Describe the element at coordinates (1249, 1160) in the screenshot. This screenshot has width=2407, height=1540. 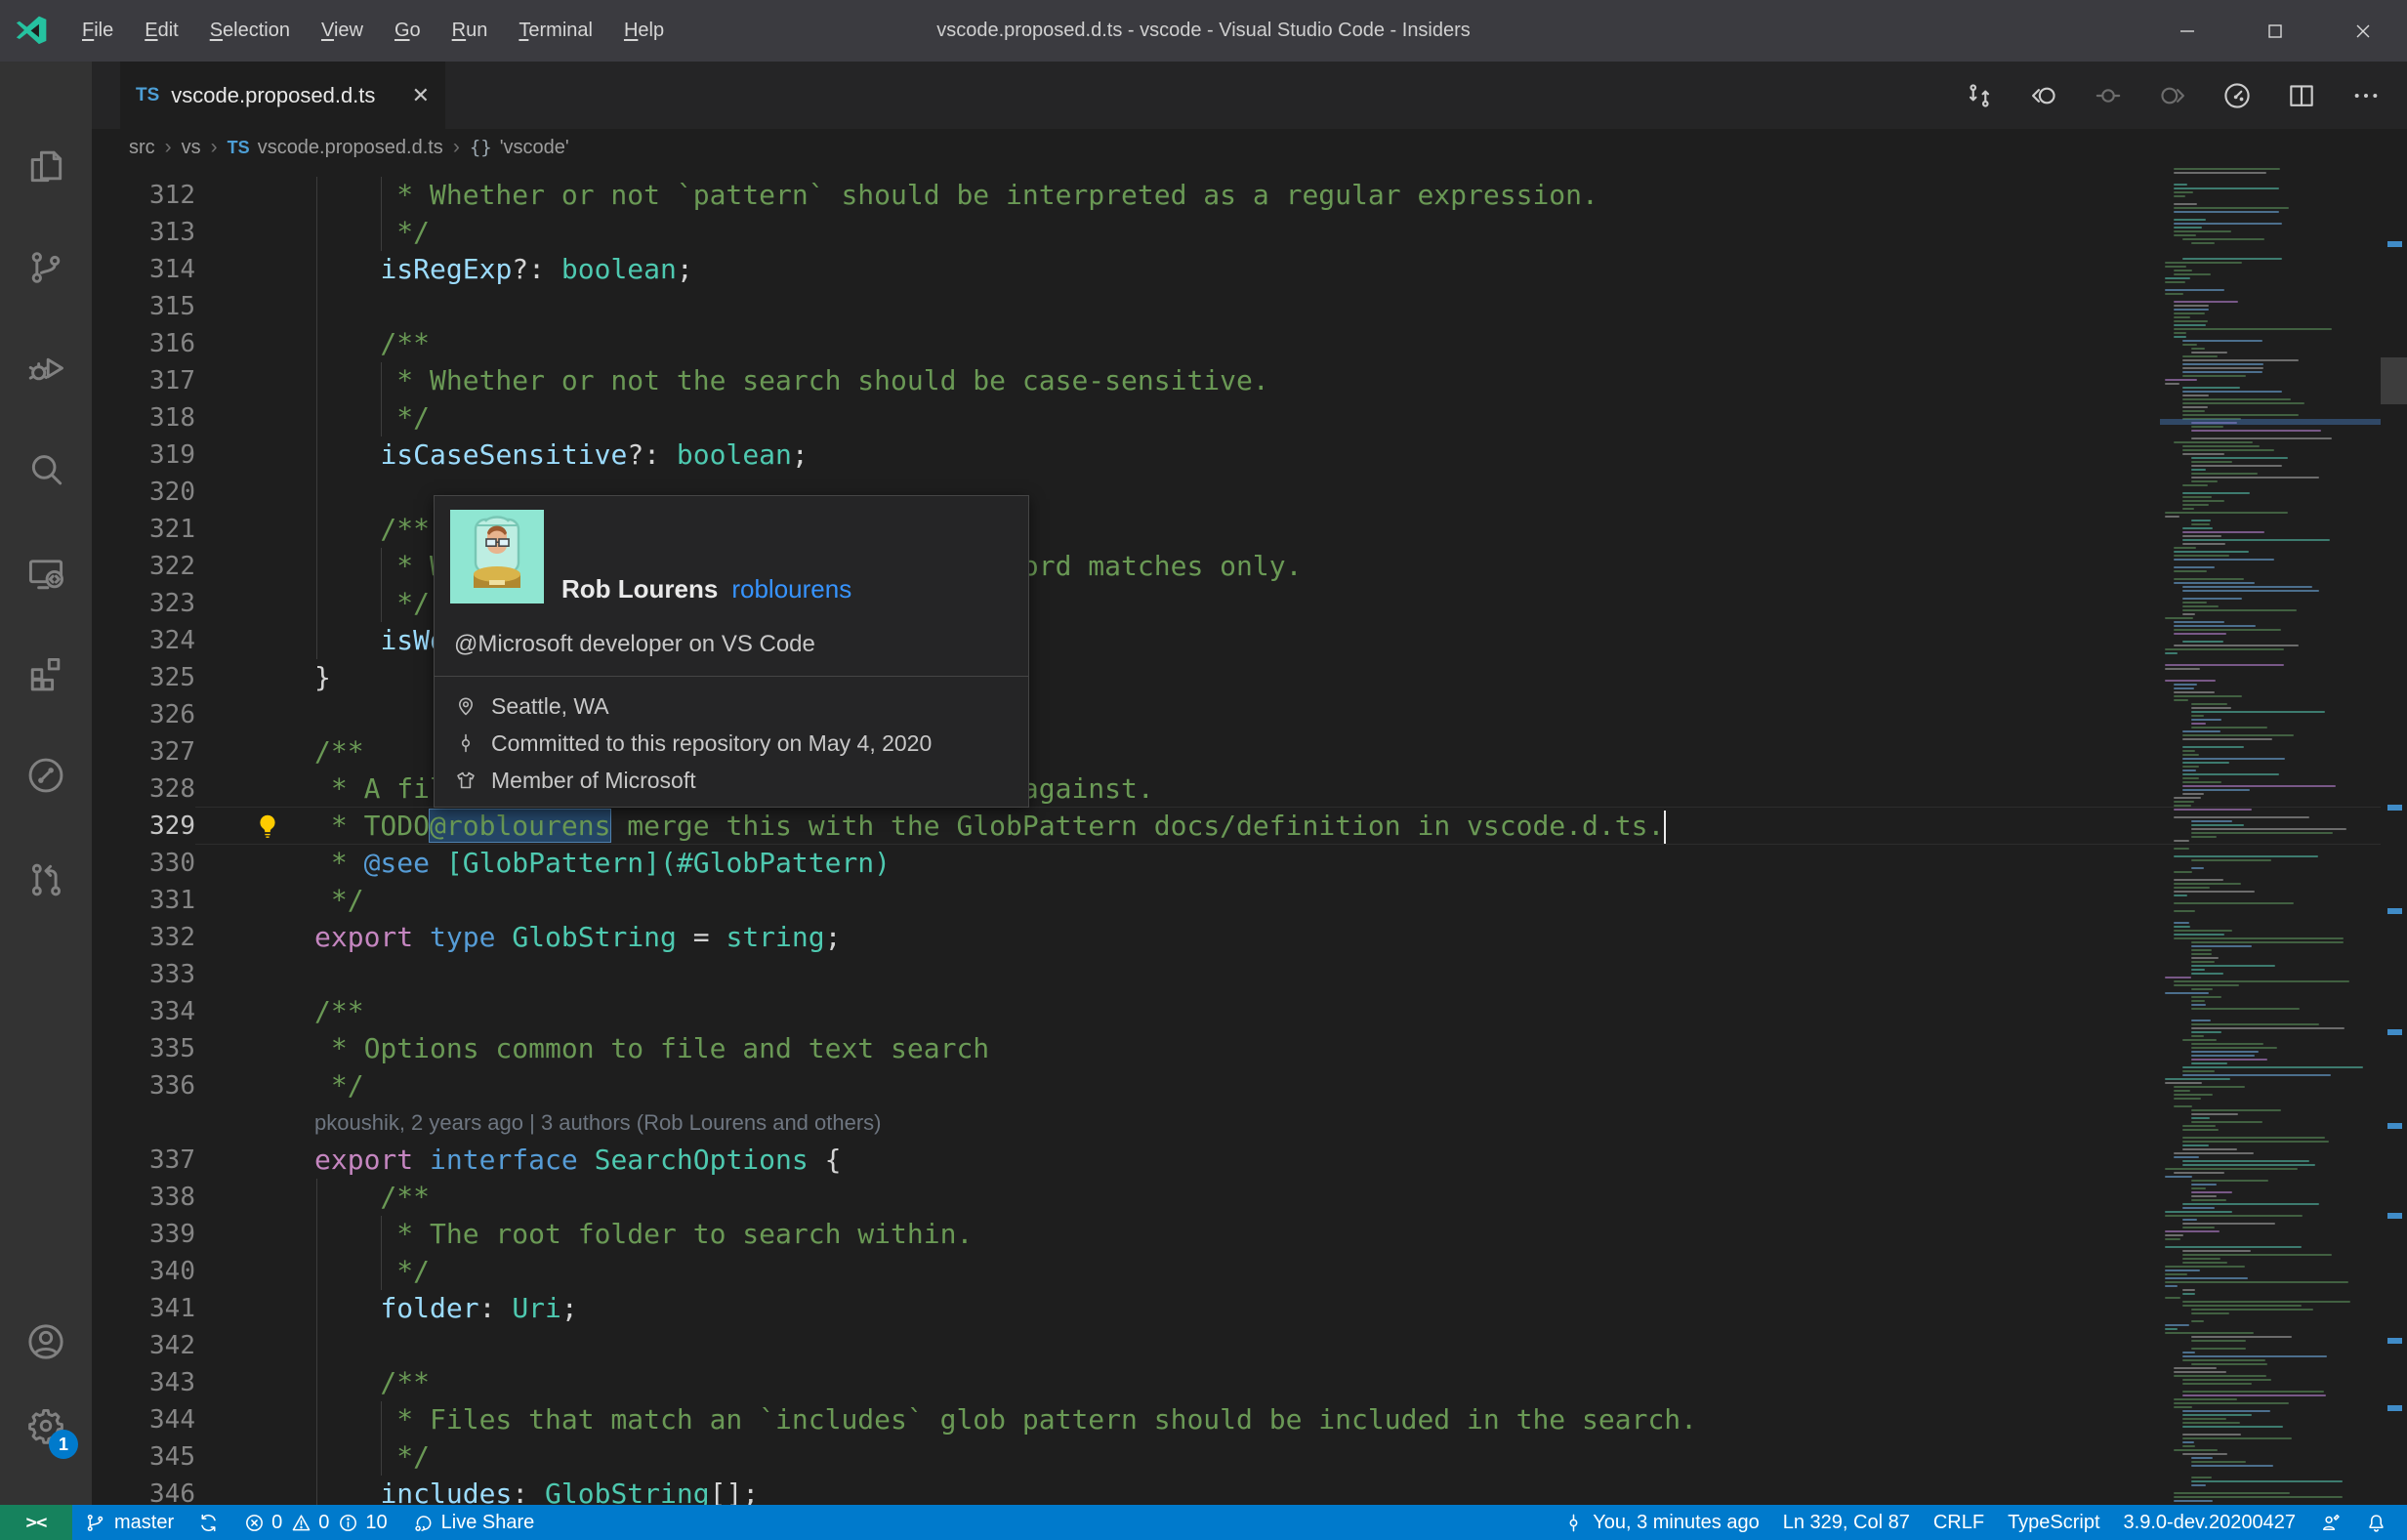
I see `code-line-337: 337 export interface SearchOptions {` at that location.